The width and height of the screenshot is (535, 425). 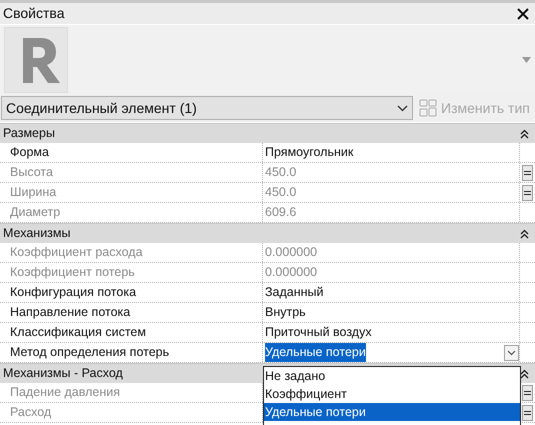 What do you see at coordinates (131, 392) in the screenshot?
I see `property-name: Падение давления` at bounding box center [131, 392].